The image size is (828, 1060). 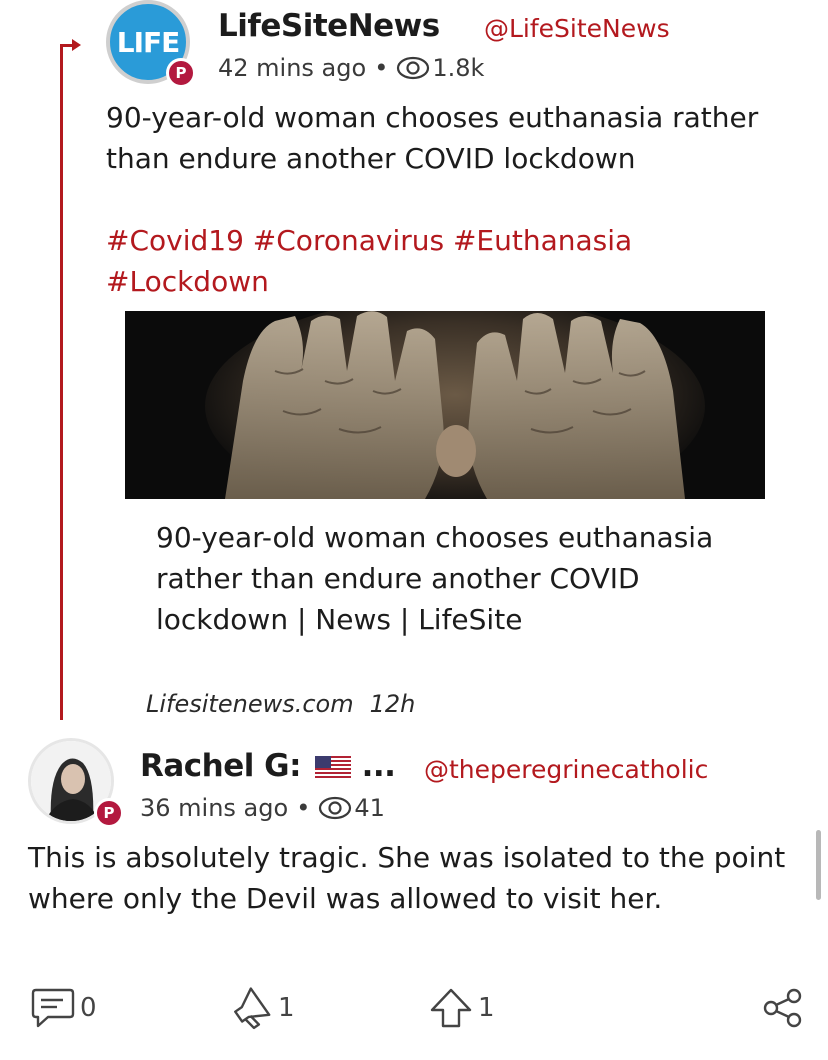 What do you see at coordinates (486, 1008) in the screenshot?
I see `upvote-count: 1` at bounding box center [486, 1008].